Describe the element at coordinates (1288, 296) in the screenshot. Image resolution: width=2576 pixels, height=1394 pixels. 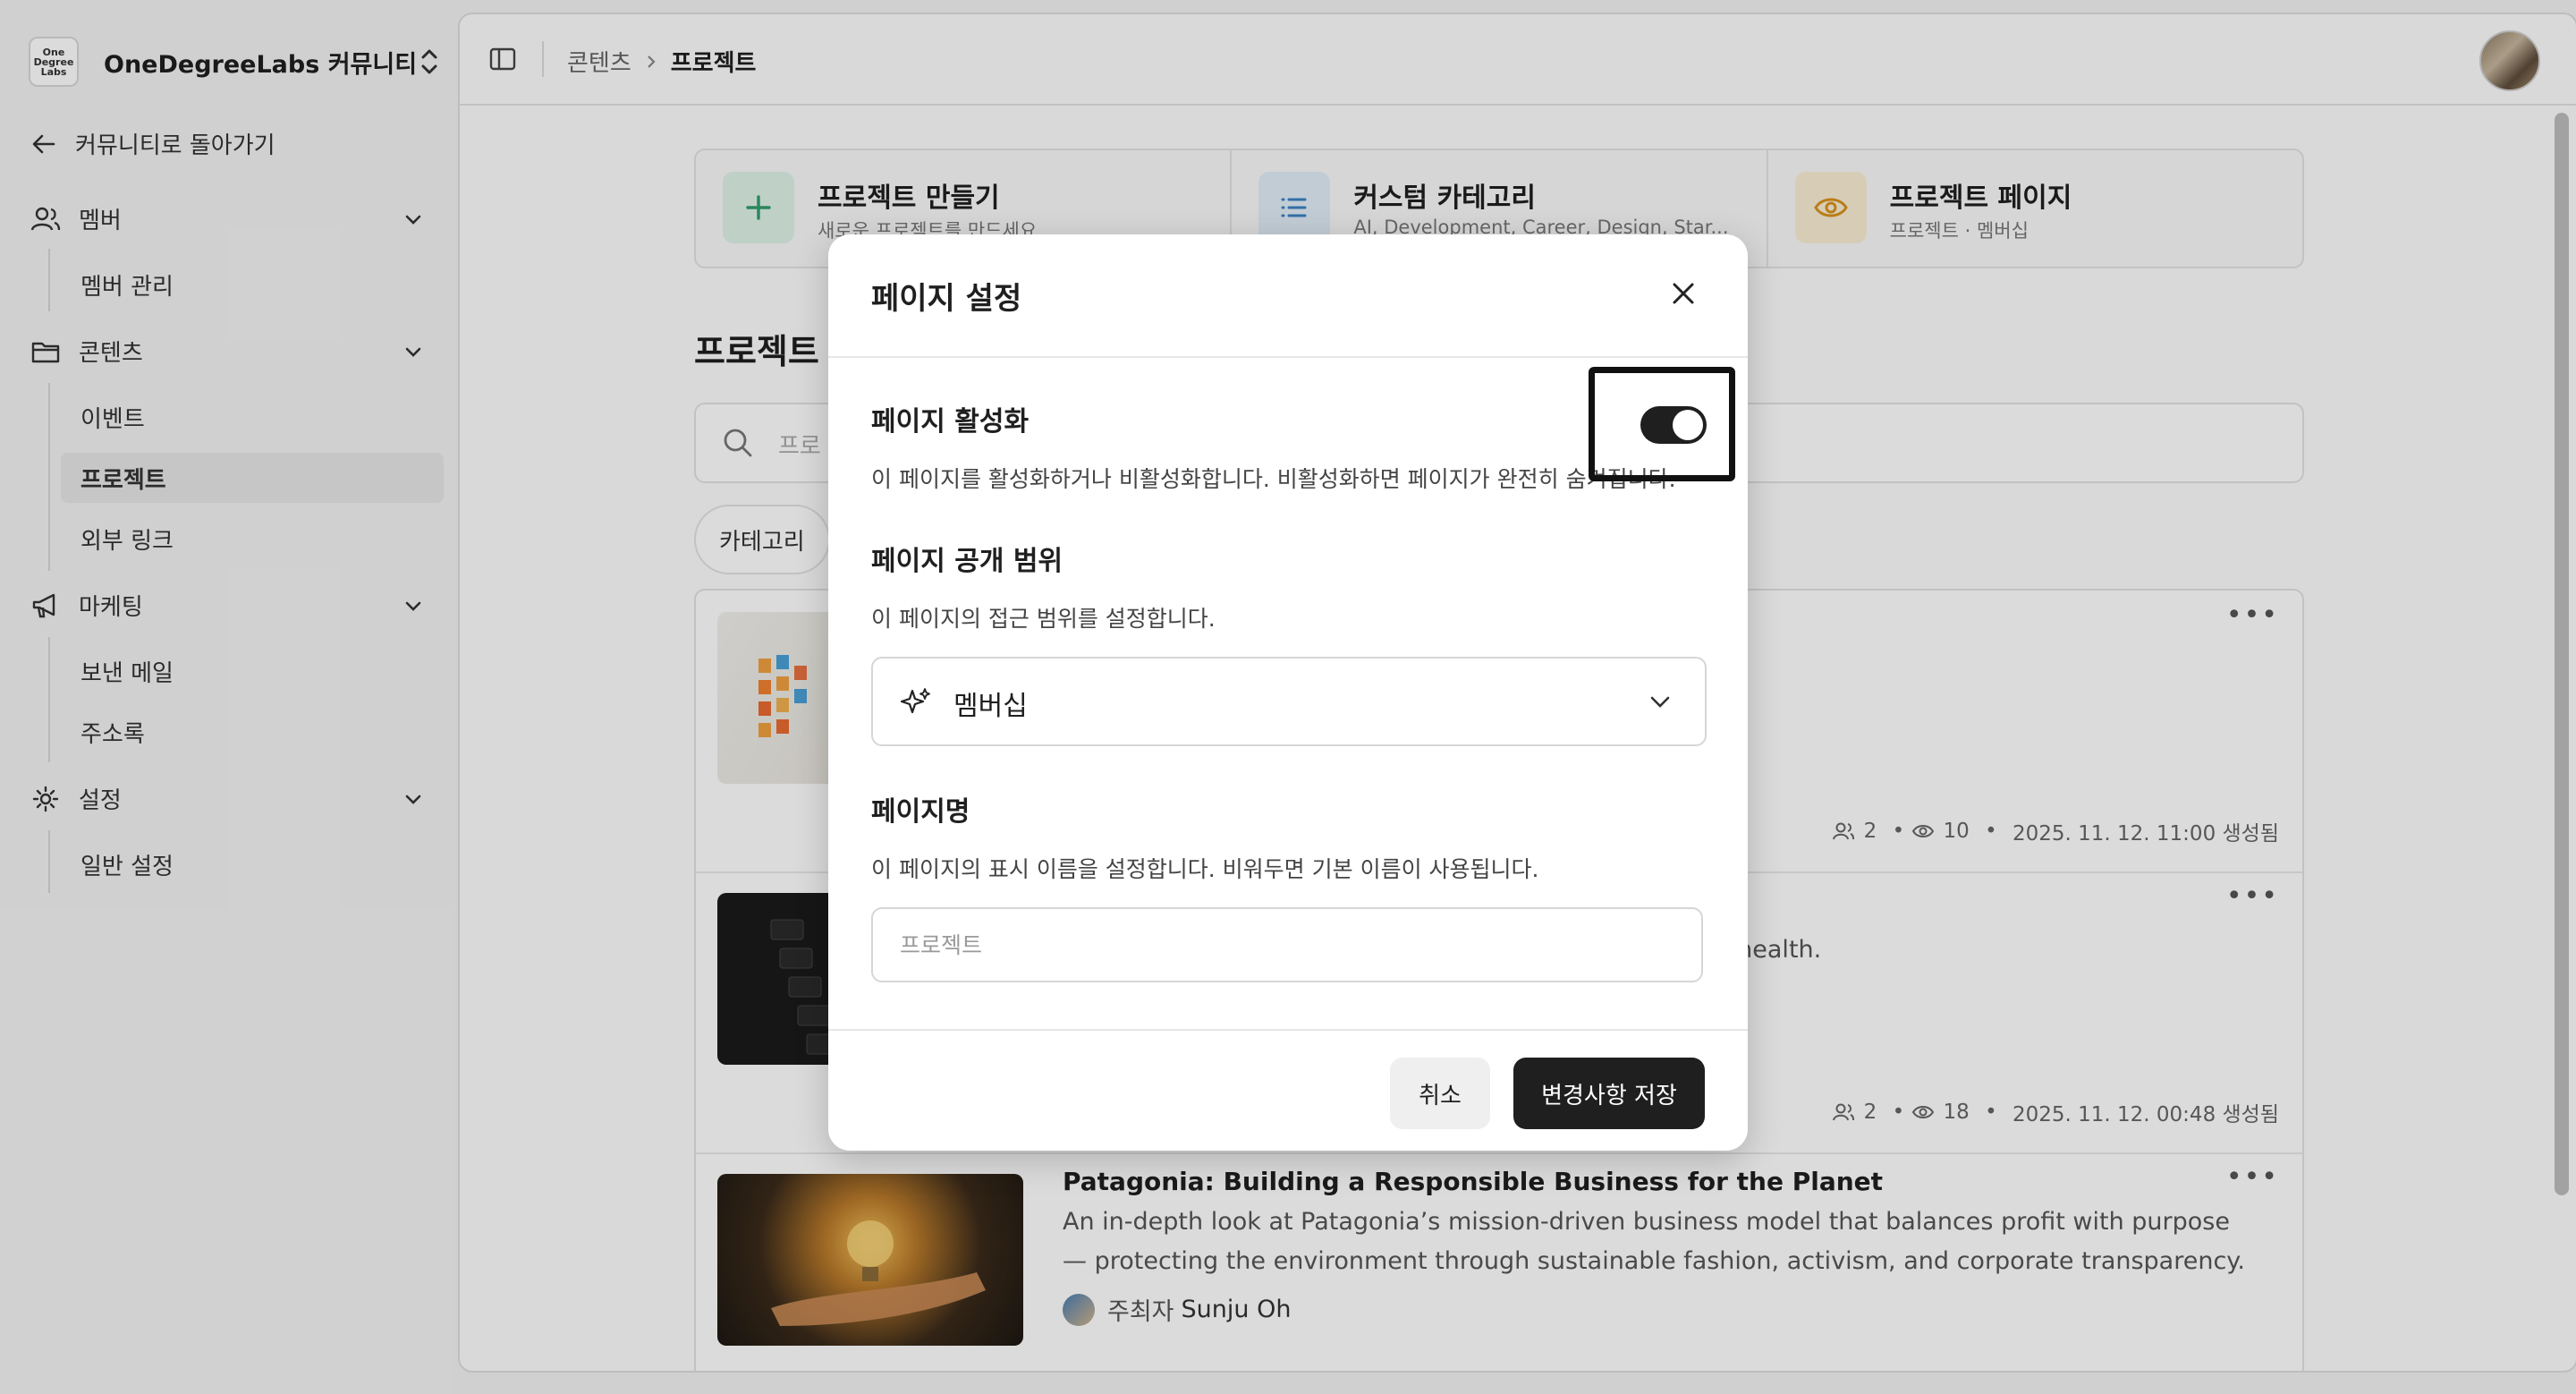
I see `dialog-header: 페이지 설정` at that location.